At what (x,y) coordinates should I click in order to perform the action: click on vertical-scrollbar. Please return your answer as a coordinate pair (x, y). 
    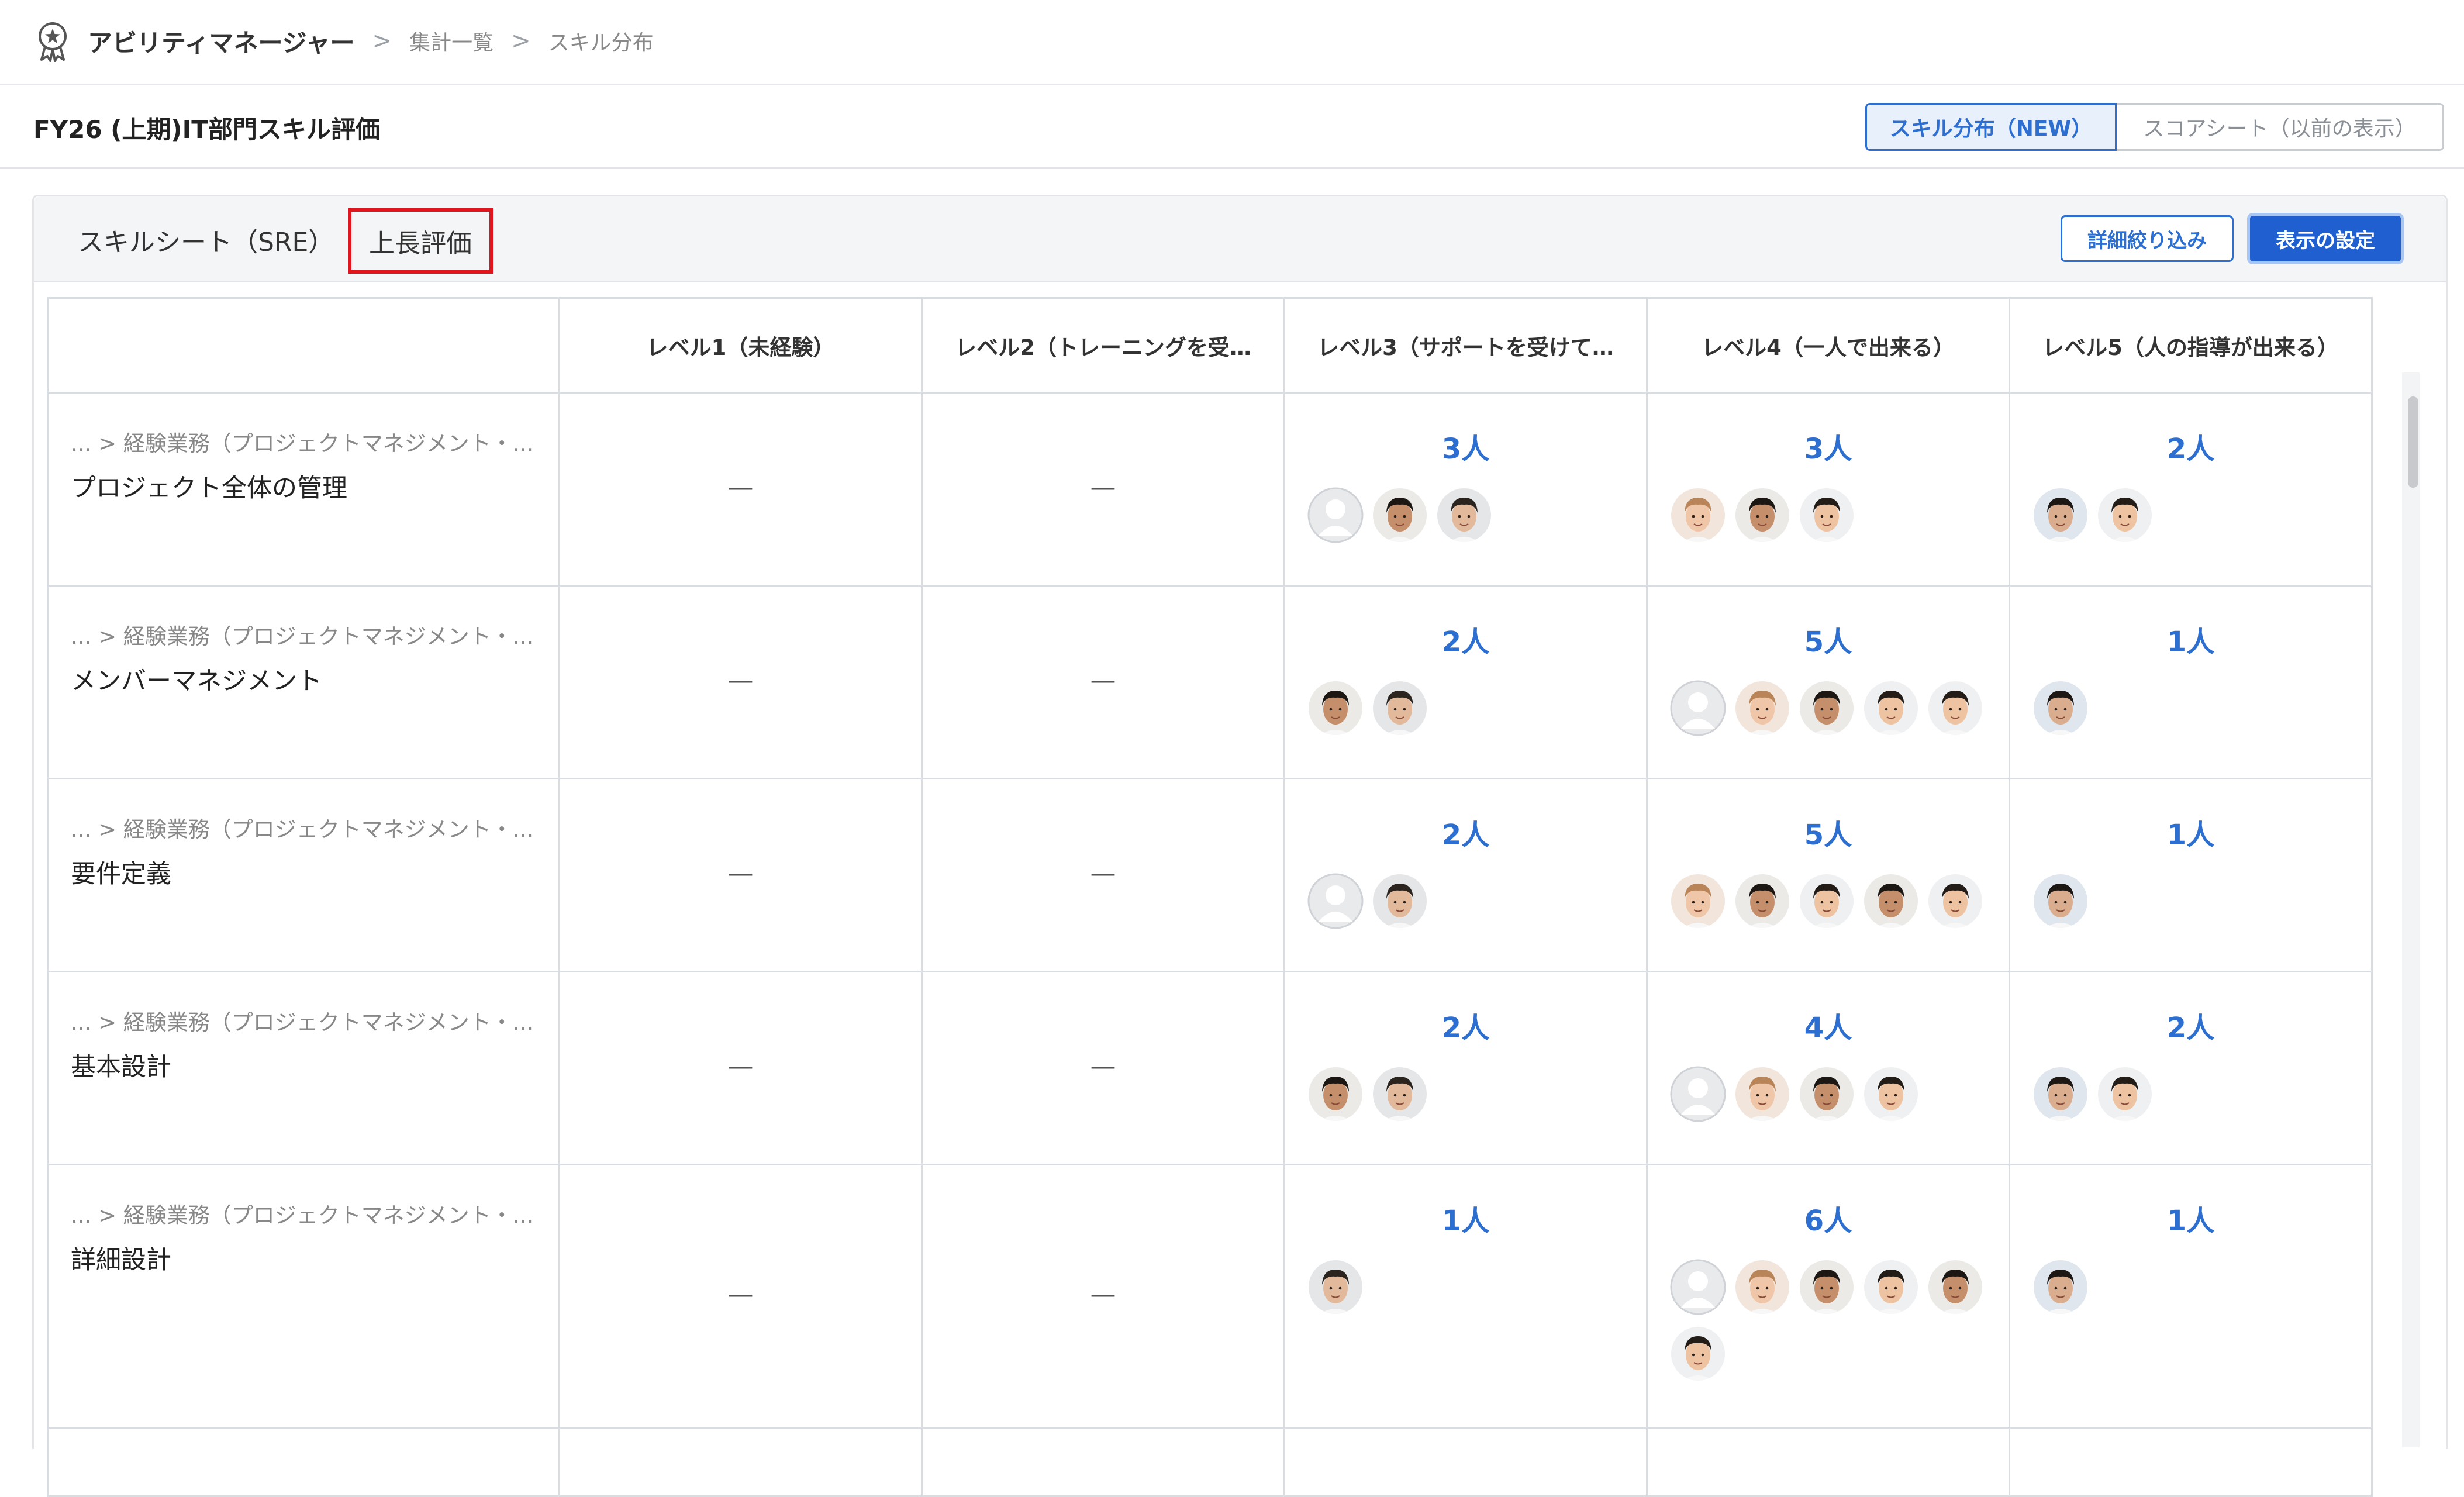
    Looking at the image, I should click on (2411, 909).